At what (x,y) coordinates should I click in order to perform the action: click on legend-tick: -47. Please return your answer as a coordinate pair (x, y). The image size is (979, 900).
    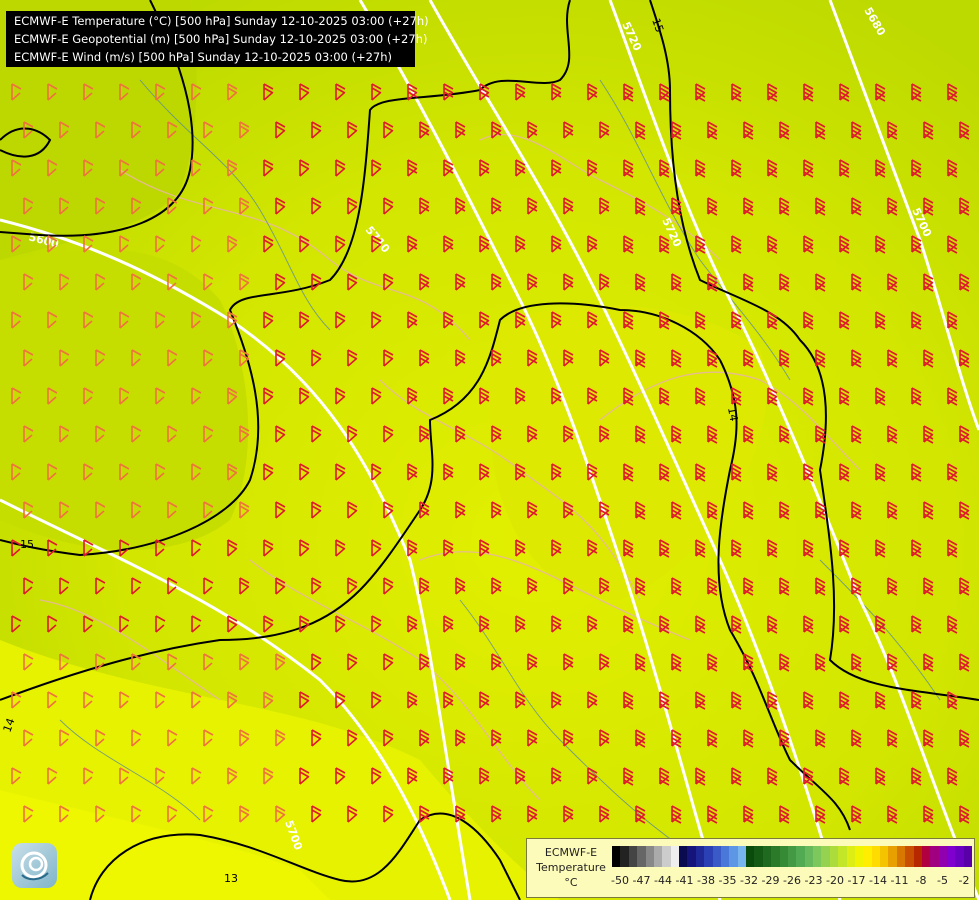
    Looking at the image, I should click on (641, 880).